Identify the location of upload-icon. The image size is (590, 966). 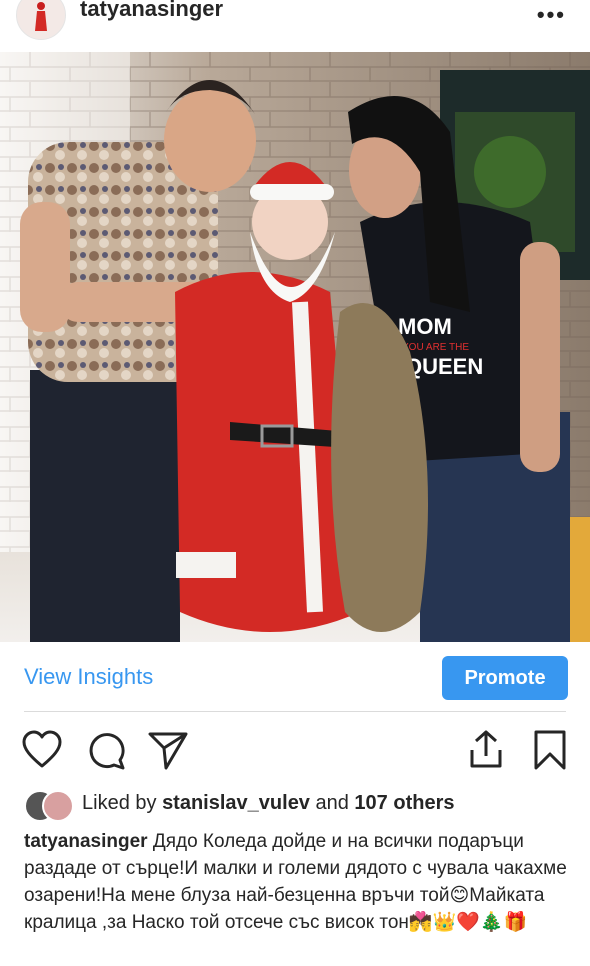
(486, 750).